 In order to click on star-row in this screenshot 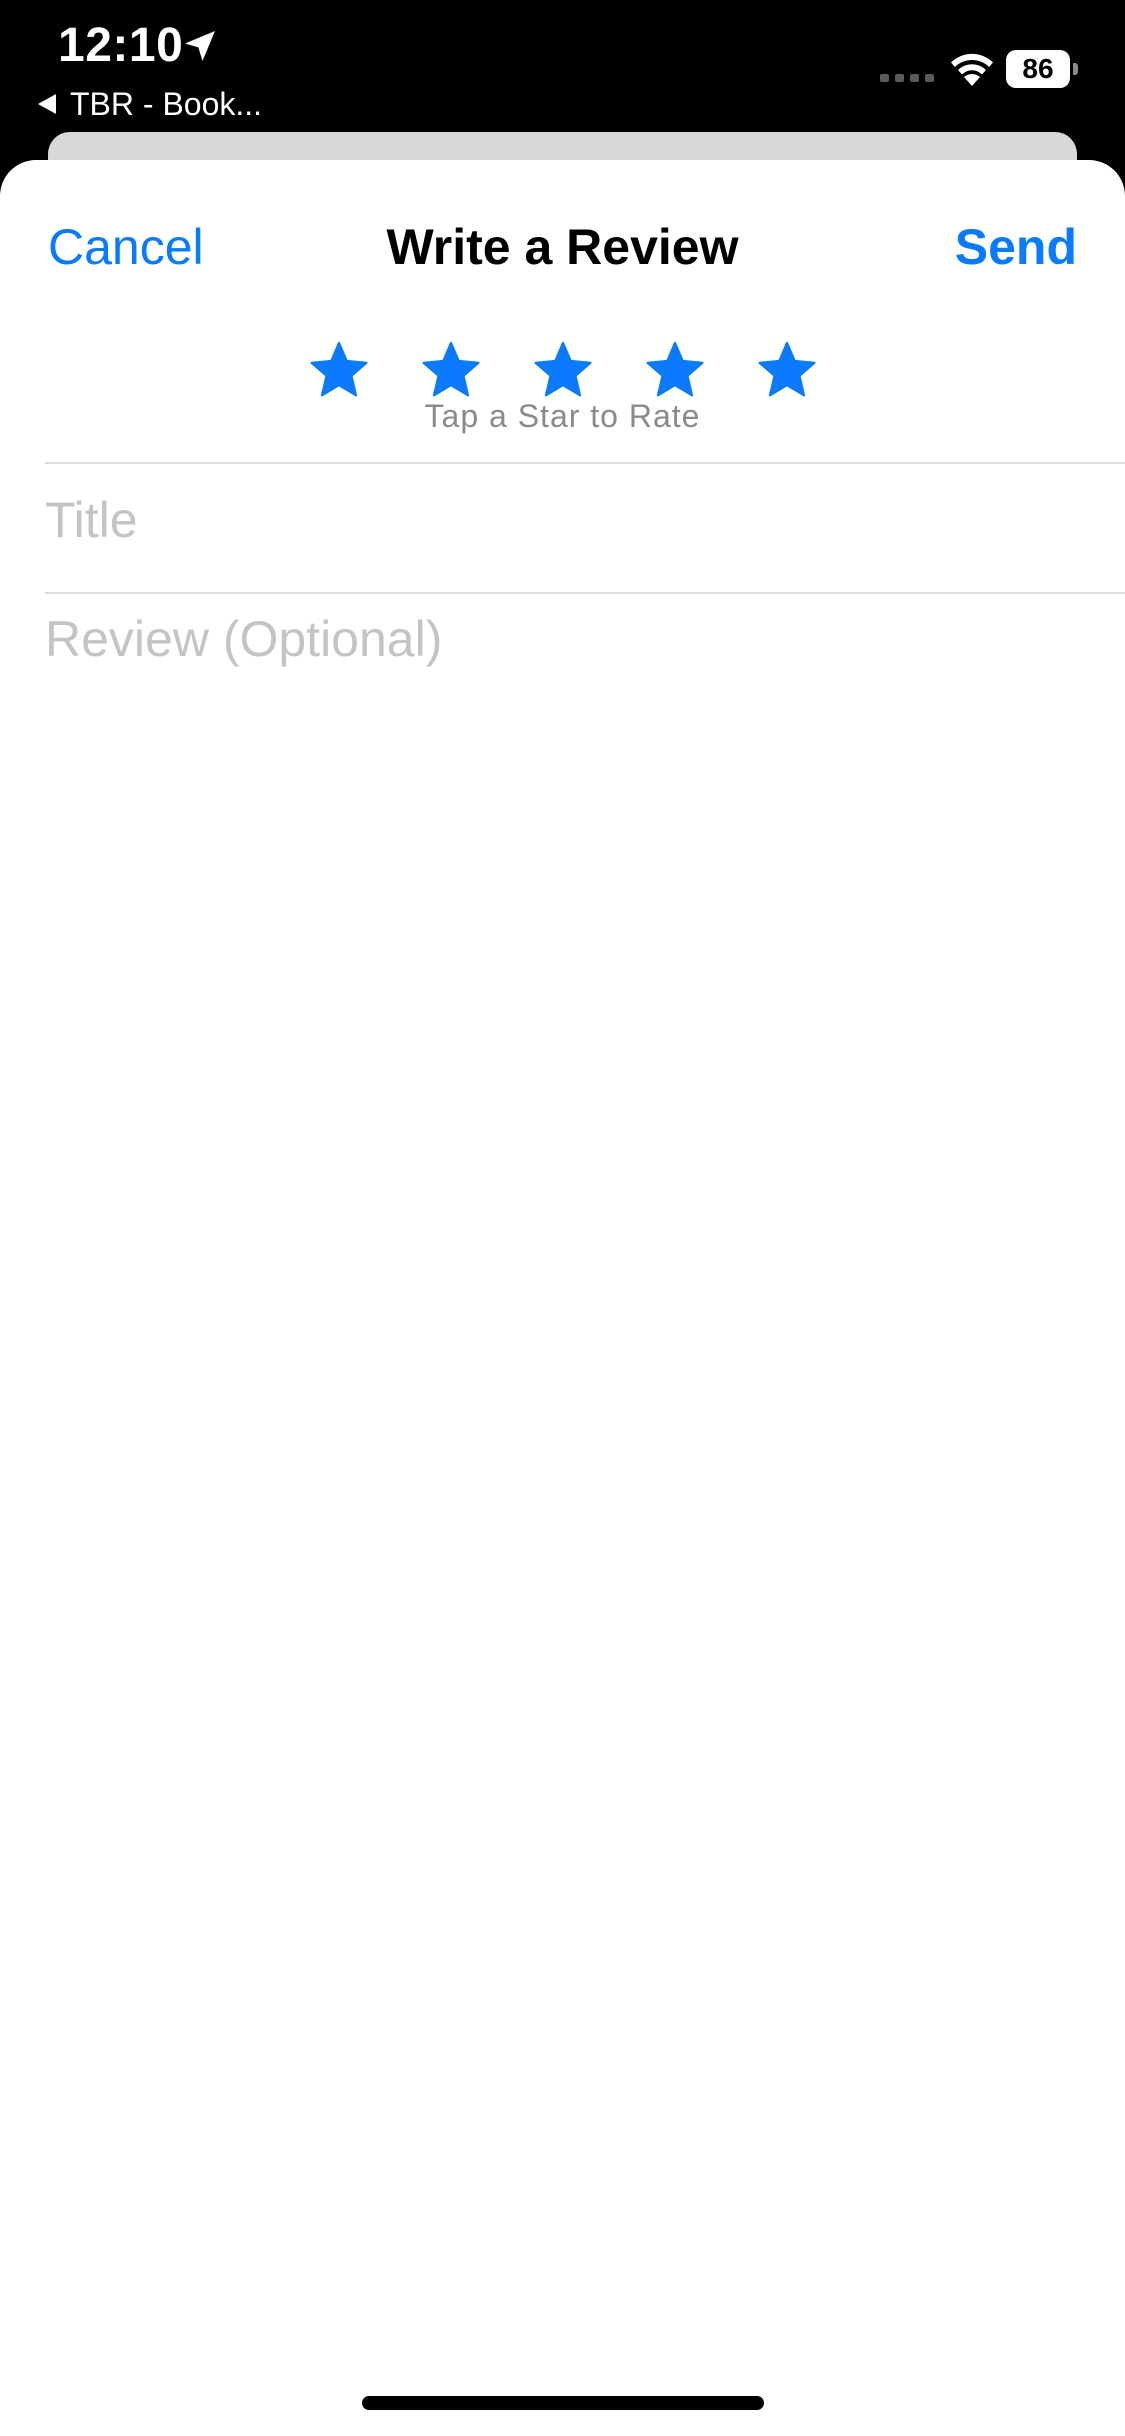, I will do `click(563, 371)`.